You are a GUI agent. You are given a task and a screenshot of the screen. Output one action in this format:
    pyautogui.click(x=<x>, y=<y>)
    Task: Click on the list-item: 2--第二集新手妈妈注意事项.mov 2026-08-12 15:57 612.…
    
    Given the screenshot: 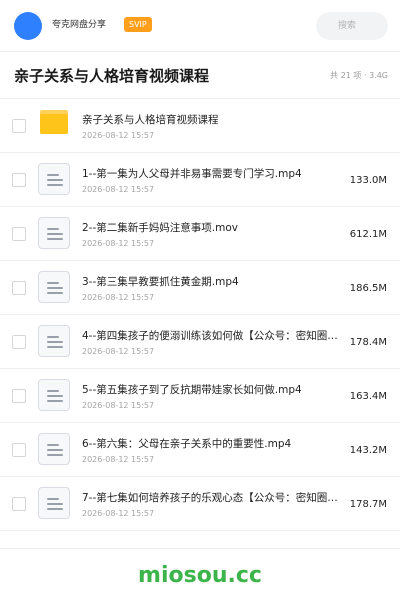 What is the action you would take?
    pyautogui.click(x=200, y=234)
    